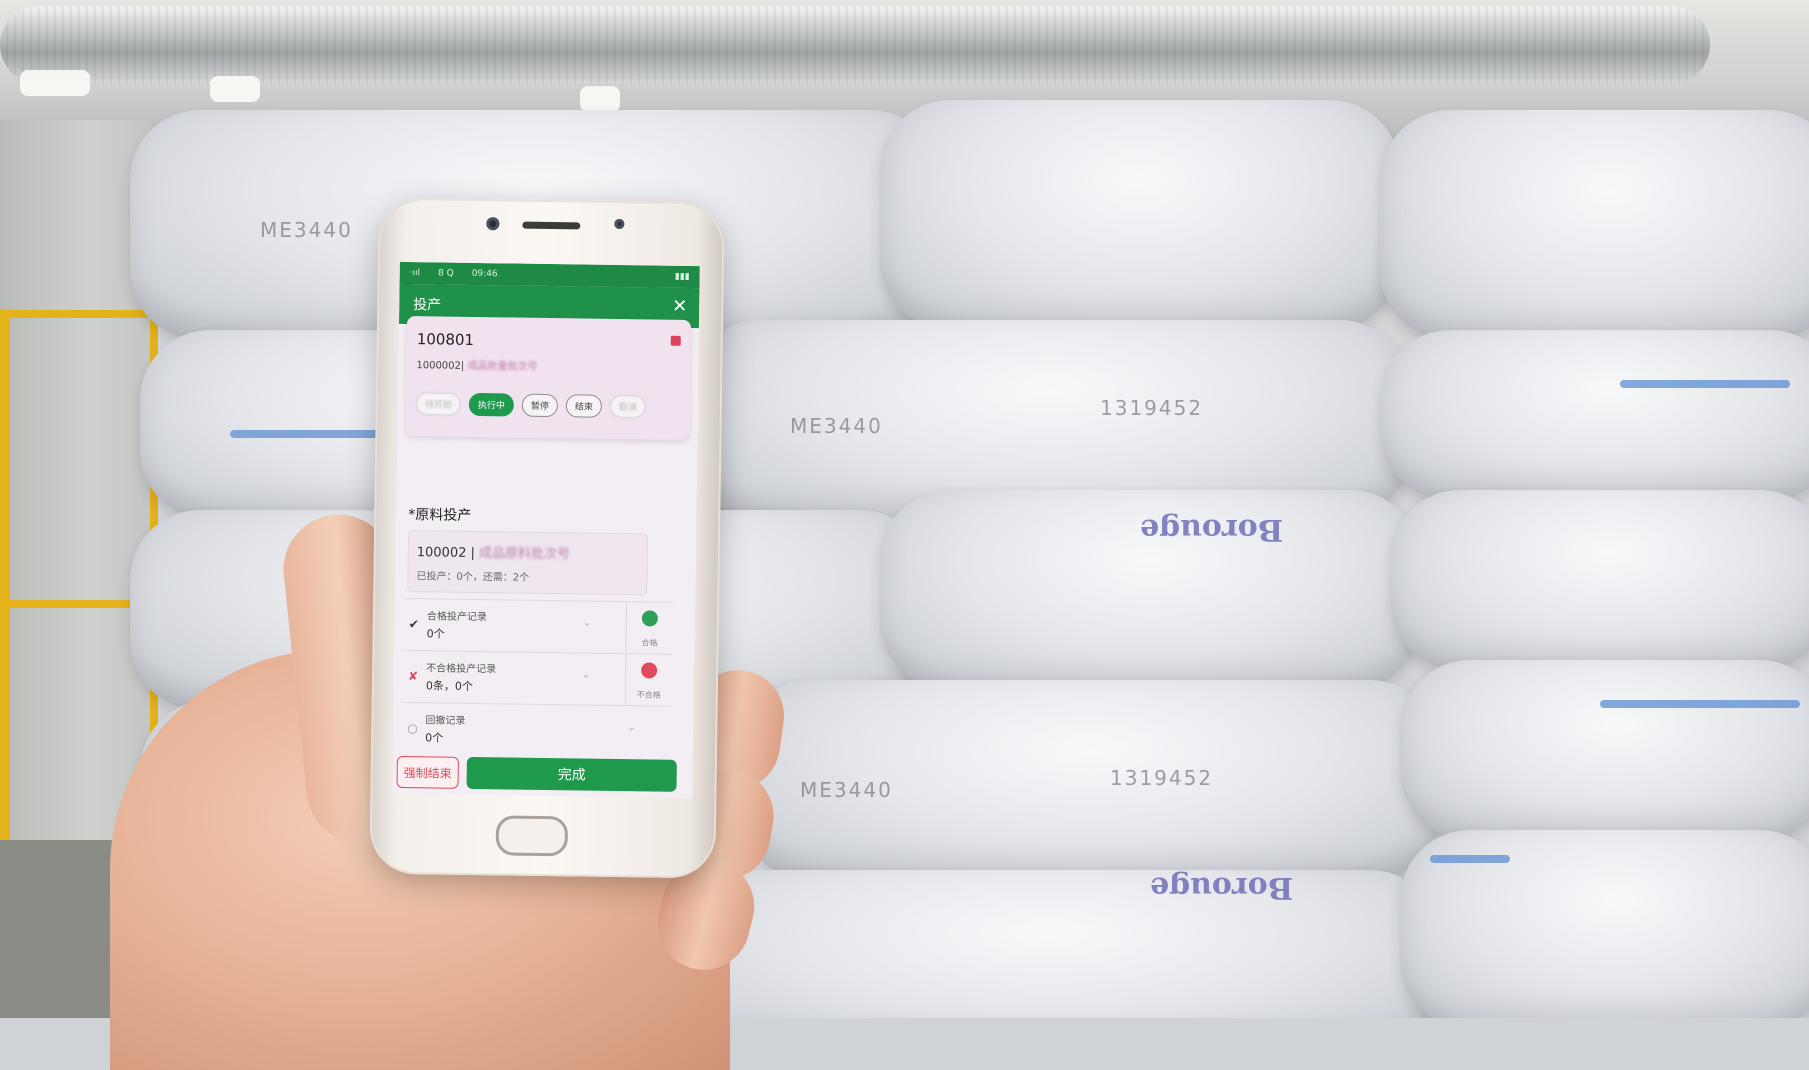 The height and width of the screenshot is (1070, 1809). Describe the element at coordinates (502, 366) in the screenshot. I see `order-subtitle-name: 成品批量批次号` at that location.